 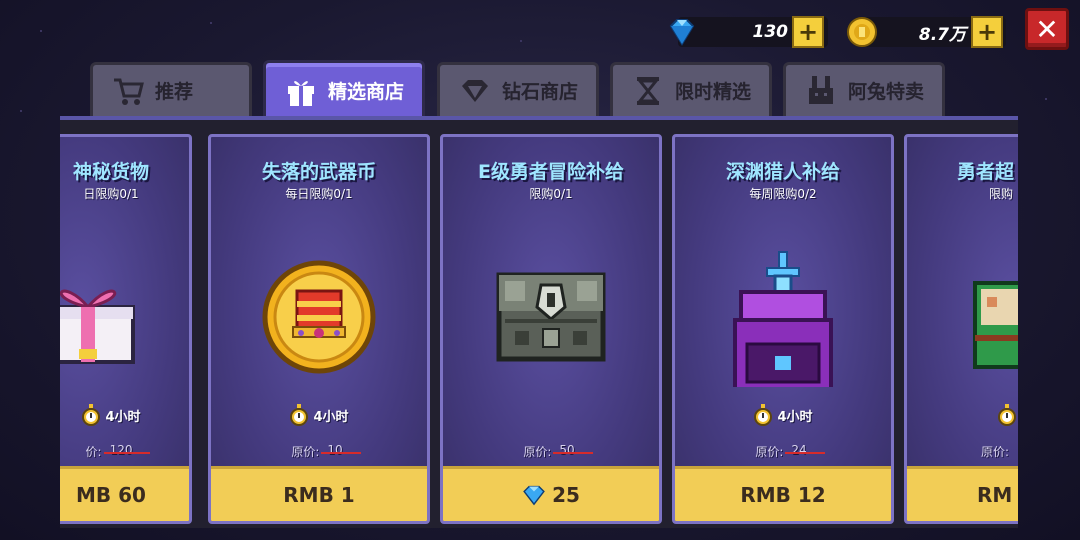 What do you see at coordinates (475, 91) in the screenshot?
I see `diamond-icon` at bounding box center [475, 91].